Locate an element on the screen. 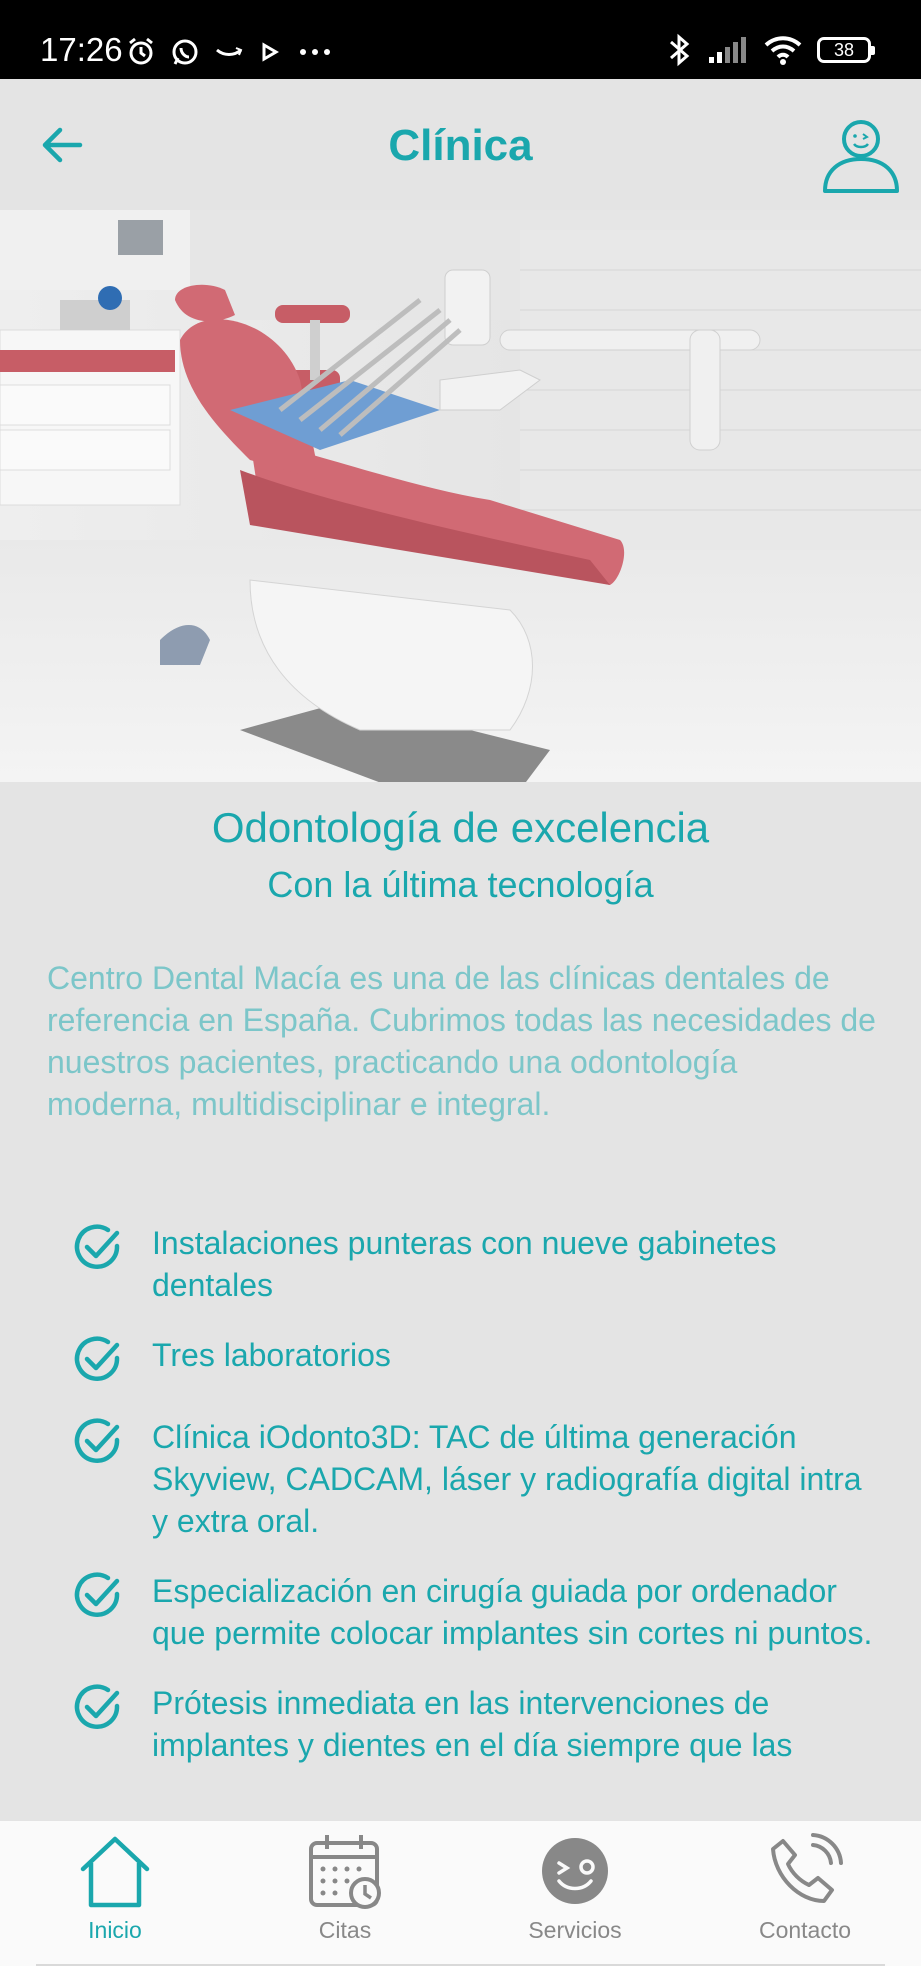  calendar-icon is located at coordinates (345, 1872).